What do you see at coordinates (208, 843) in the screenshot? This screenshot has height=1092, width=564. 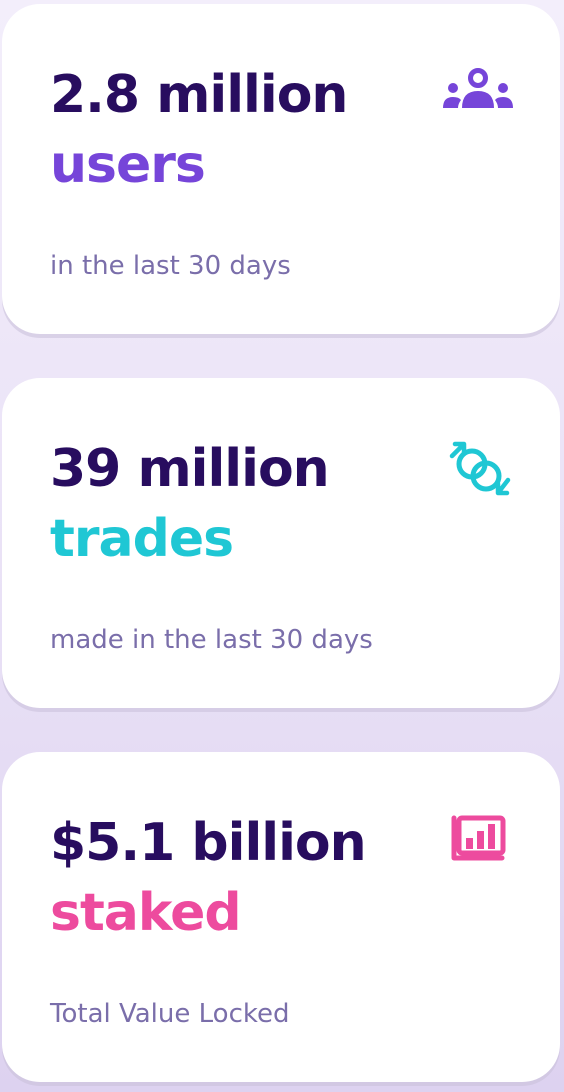 I see `stat-value: $5.1 billion` at bounding box center [208, 843].